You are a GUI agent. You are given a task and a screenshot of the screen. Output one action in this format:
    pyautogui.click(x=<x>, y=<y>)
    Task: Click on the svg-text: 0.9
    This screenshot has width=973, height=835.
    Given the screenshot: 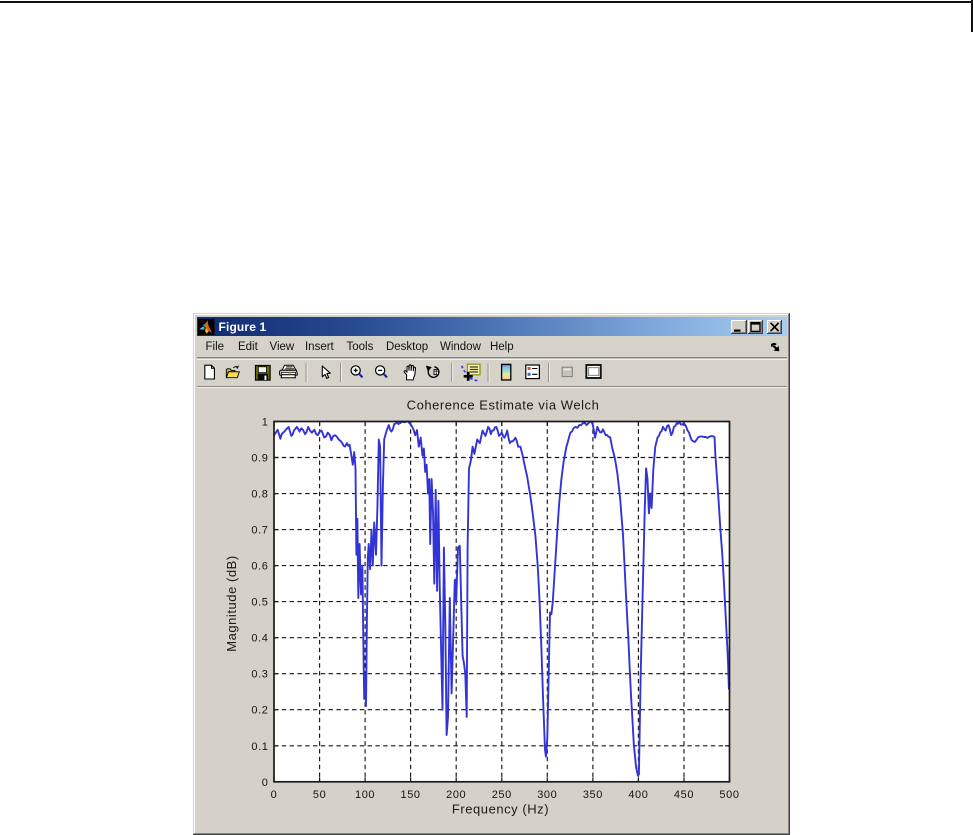 What is the action you would take?
    pyautogui.click(x=259, y=459)
    